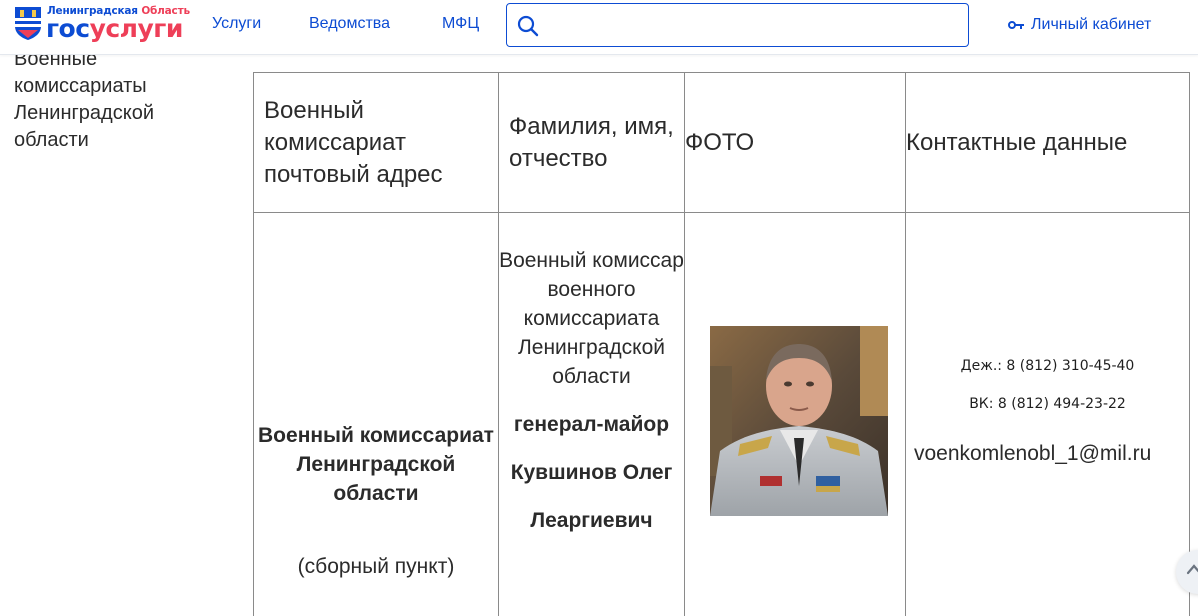 This screenshot has width=1198, height=616. I want to click on nav-services: Услуги, so click(236, 24).